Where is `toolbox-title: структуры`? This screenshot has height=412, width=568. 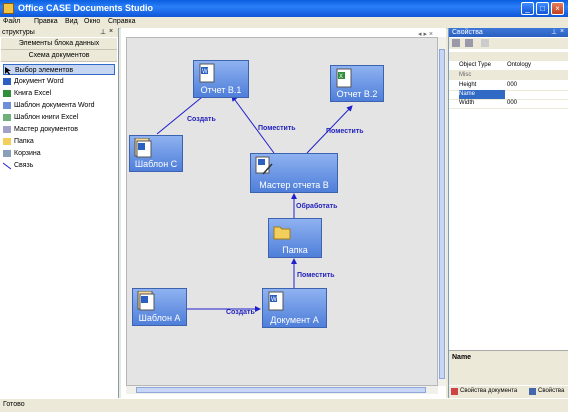 toolbox-title: структуры is located at coordinates (18, 32).